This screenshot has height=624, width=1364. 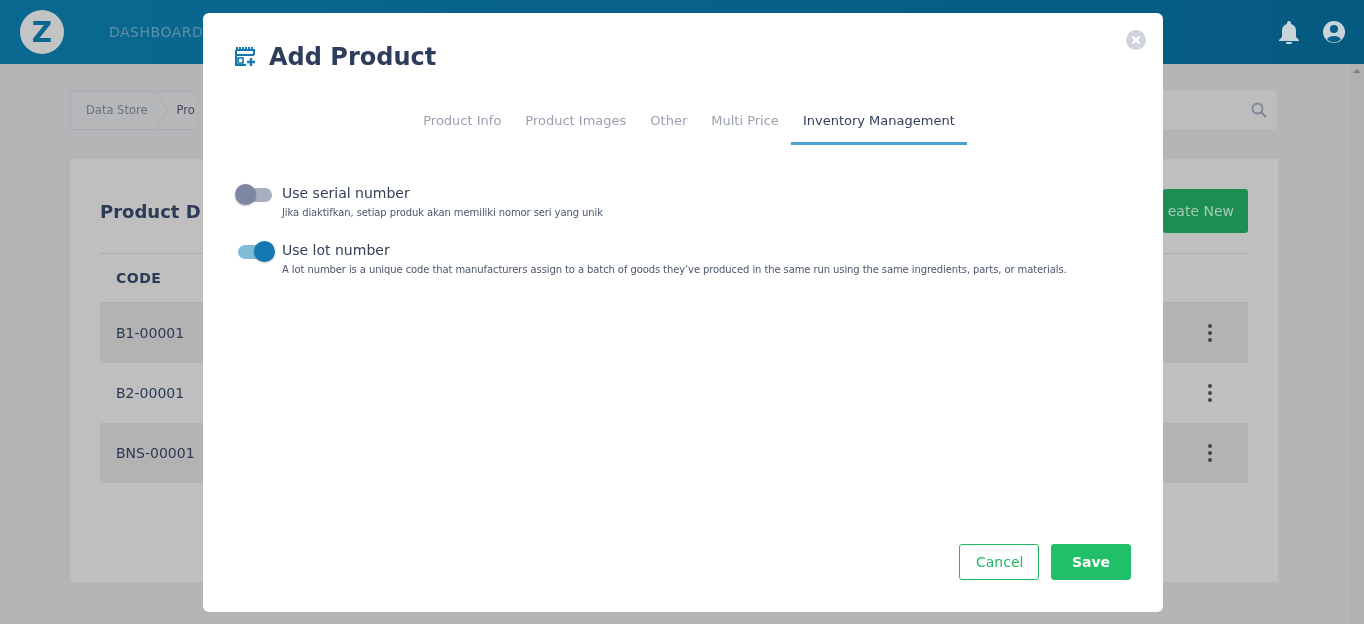 I want to click on calendar-add-icon, so click(x=246, y=57).